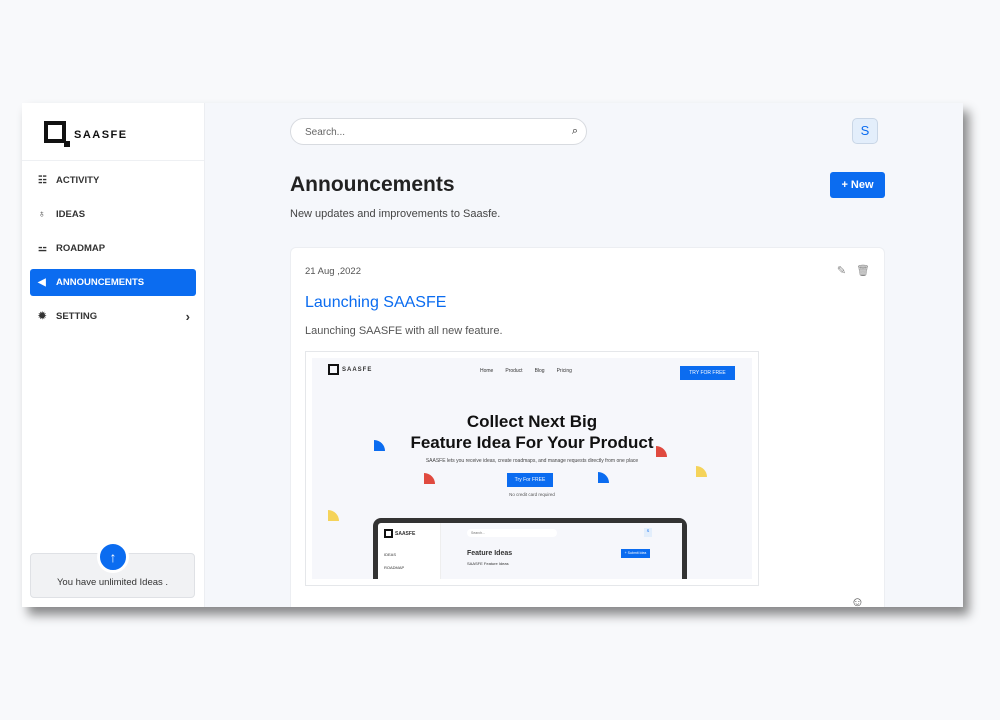 The image size is (1000, 720). I want to click on announcement-description: Launching SAASFE with all new feature., so click(404, 331).